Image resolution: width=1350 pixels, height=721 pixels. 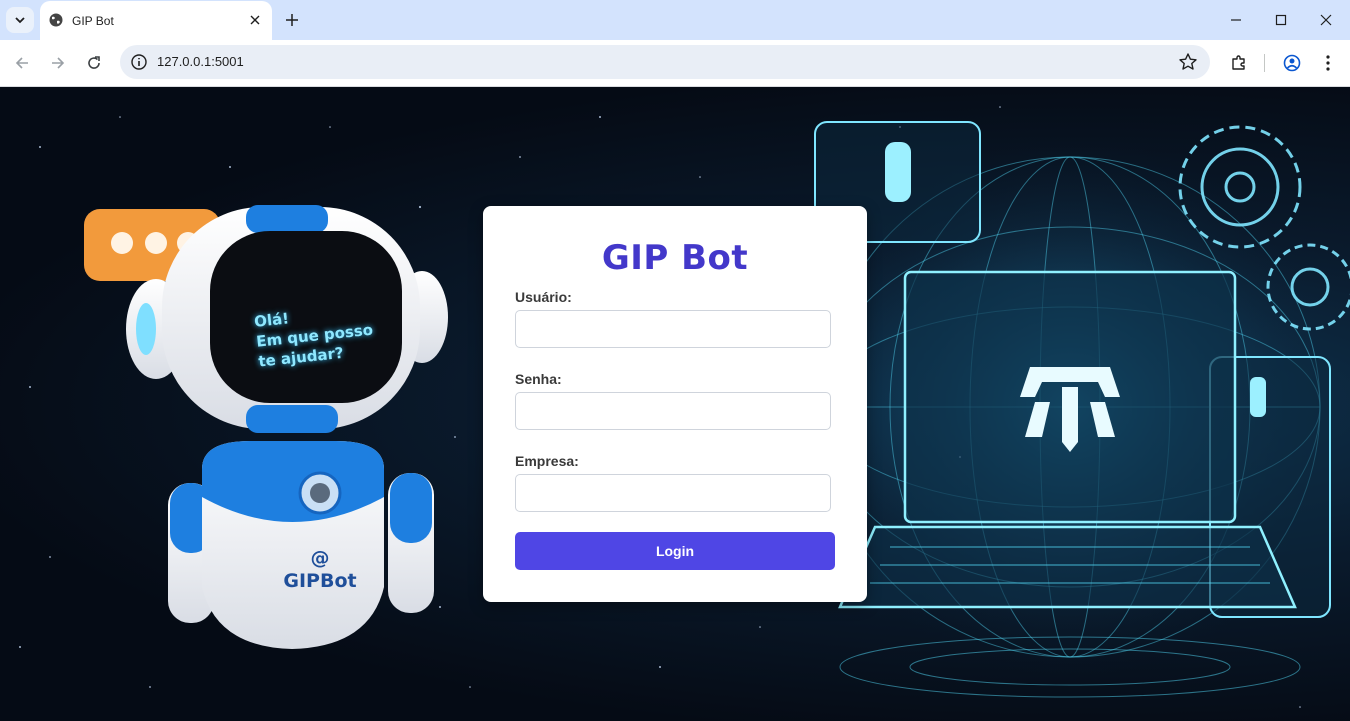 I want to click on minimize-button, so click(x=1236, y=20).